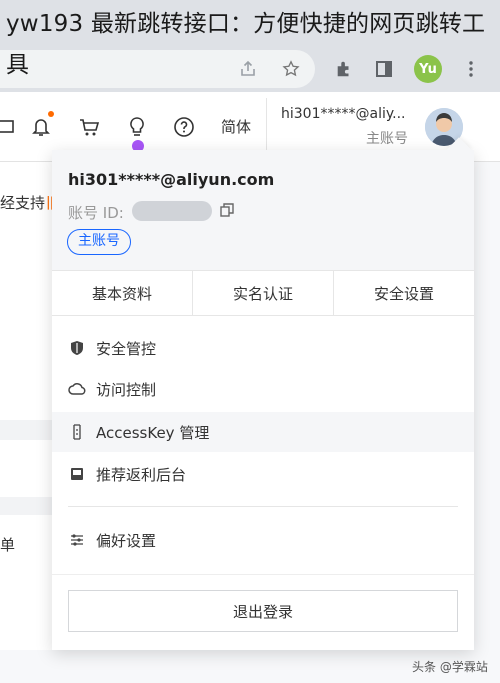 The height and width of the screenshot is (683, 500). I want to click on background-text: 经支持, so click(23, 203).